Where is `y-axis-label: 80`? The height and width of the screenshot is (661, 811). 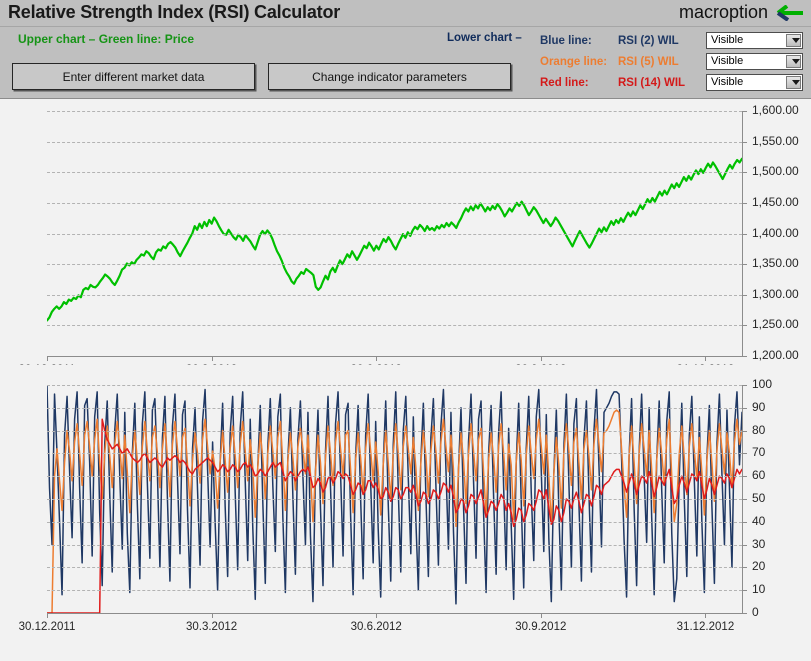 y-axis-label: 80 is located at coordinates (759, 429).